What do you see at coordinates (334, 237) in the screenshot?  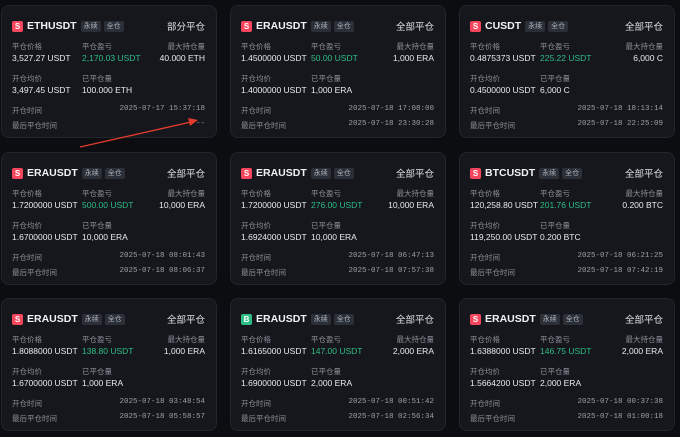 I see `closed-qty-value: 10,000 ERA` at bounding box center [334, 237].